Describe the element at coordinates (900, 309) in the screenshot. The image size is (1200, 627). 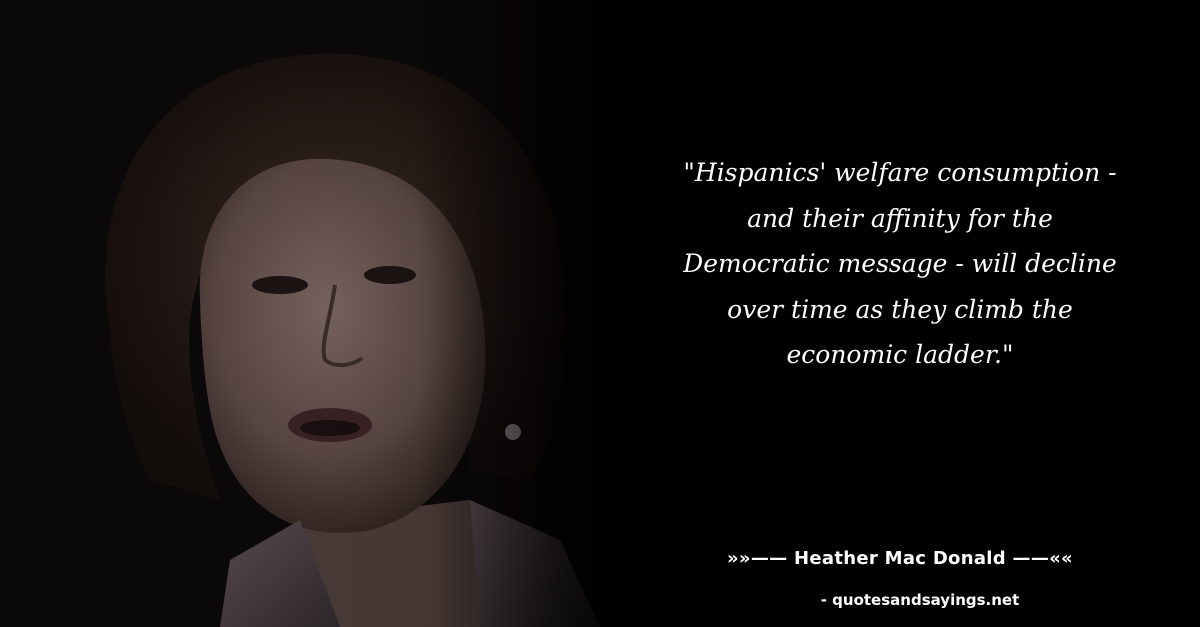
I see `quote-line: over time as they climb the` at that location.